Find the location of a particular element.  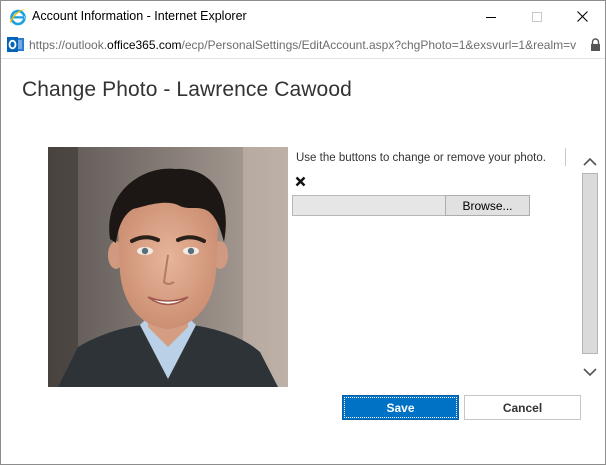

close-icon is located at coordinates (582, 16).